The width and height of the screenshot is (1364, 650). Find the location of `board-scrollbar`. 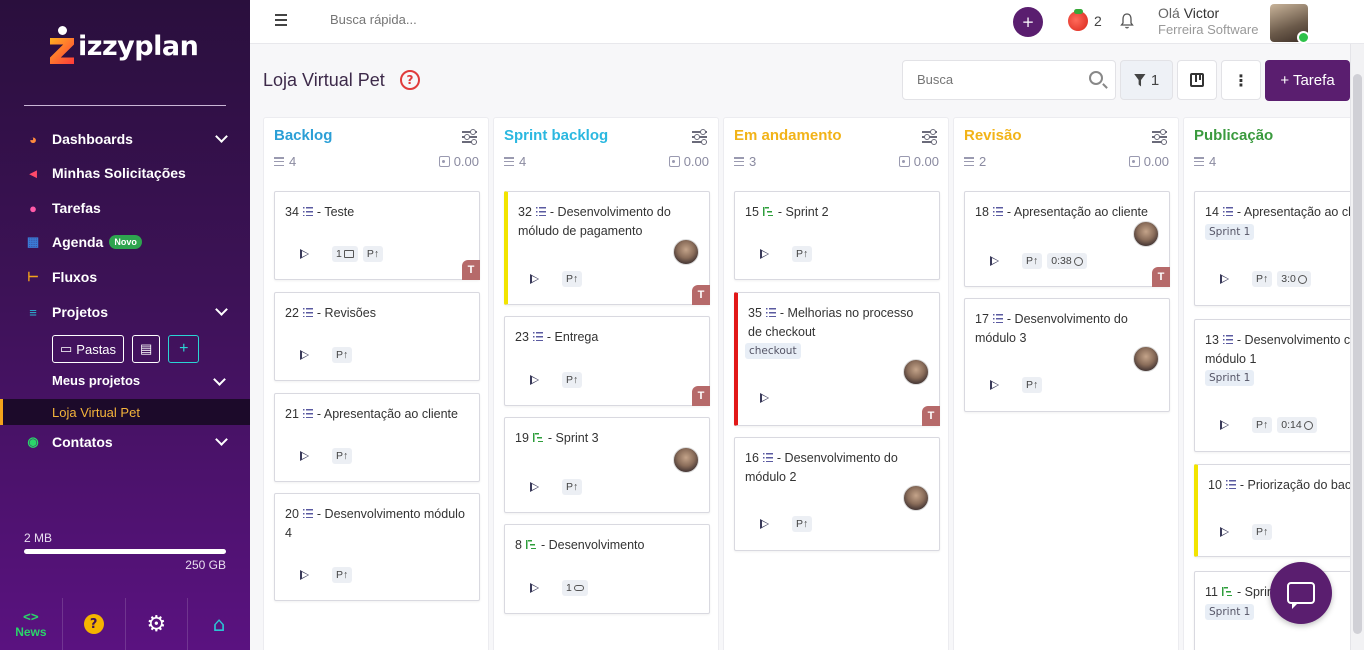

board-scrollbar is located at coordinates (1357, 347).